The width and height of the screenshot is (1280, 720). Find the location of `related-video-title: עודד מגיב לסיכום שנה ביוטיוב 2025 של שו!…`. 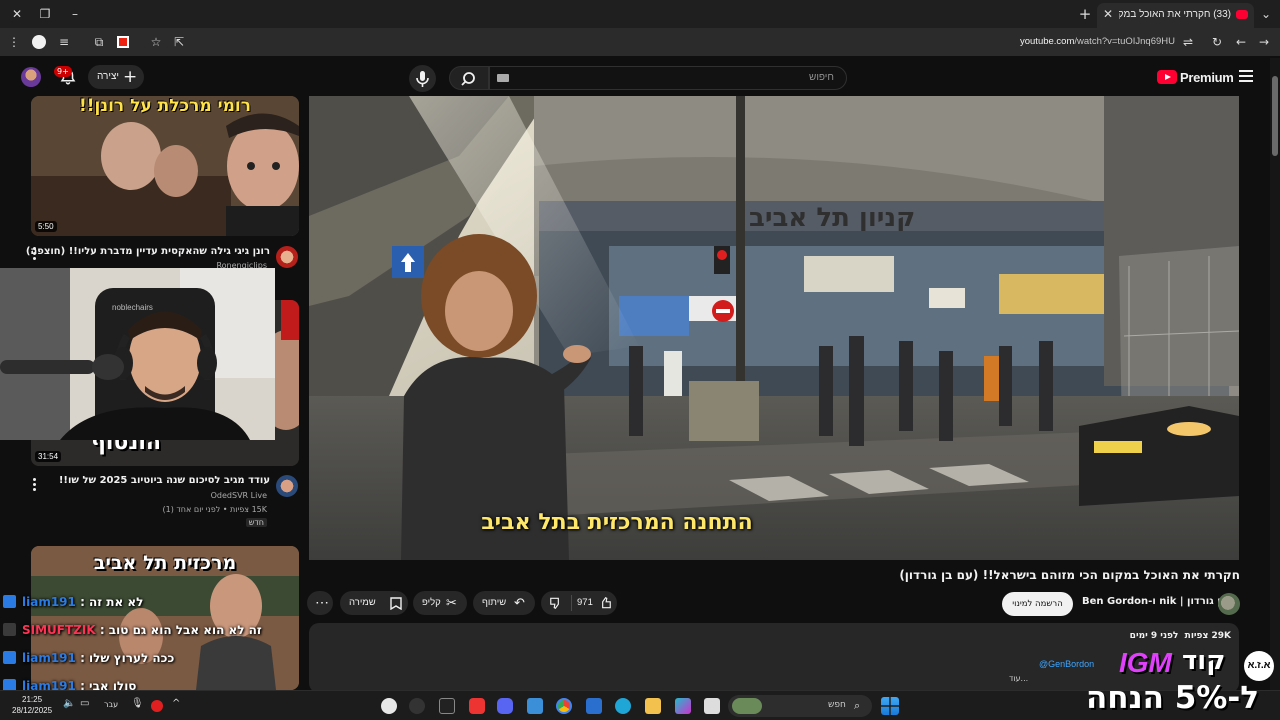

related-video-title: עודד מגיב לסיכום שנה ביוטיוב 2025 של שו!… is located at coordinates (164, 480).